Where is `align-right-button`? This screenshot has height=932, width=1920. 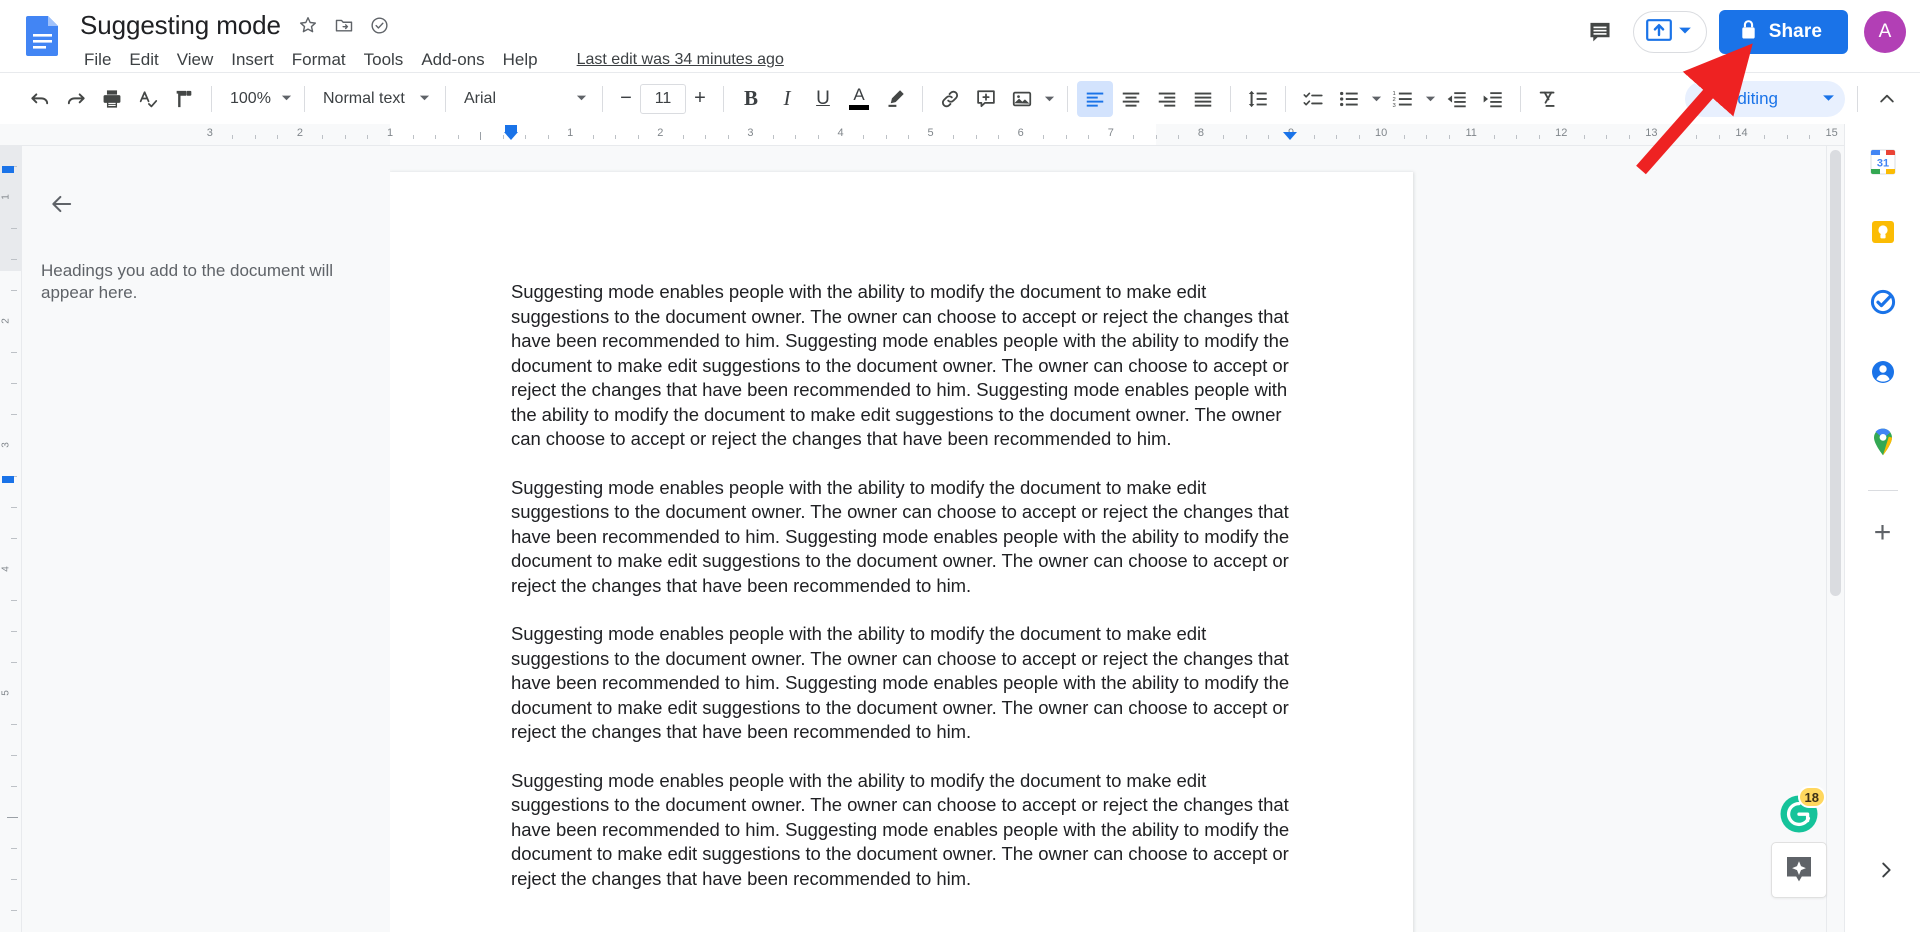
align-right-button is located at coordinates (1167, 99).